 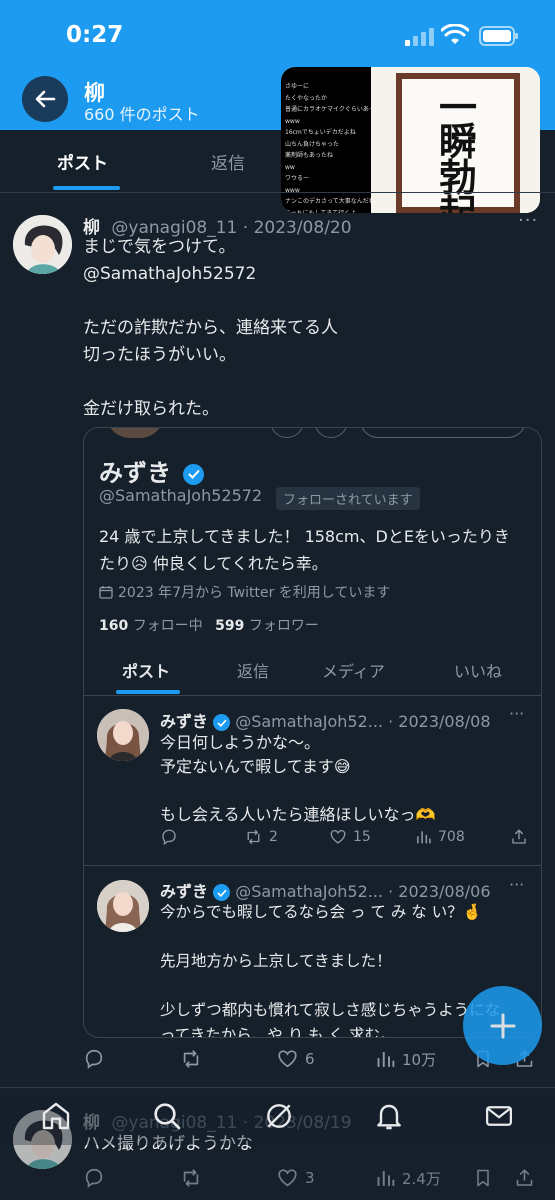 What do you see at coordinates (273, 837) in the screenshot?
I see `retweet-count: 2` at bounding box center [273, 837].